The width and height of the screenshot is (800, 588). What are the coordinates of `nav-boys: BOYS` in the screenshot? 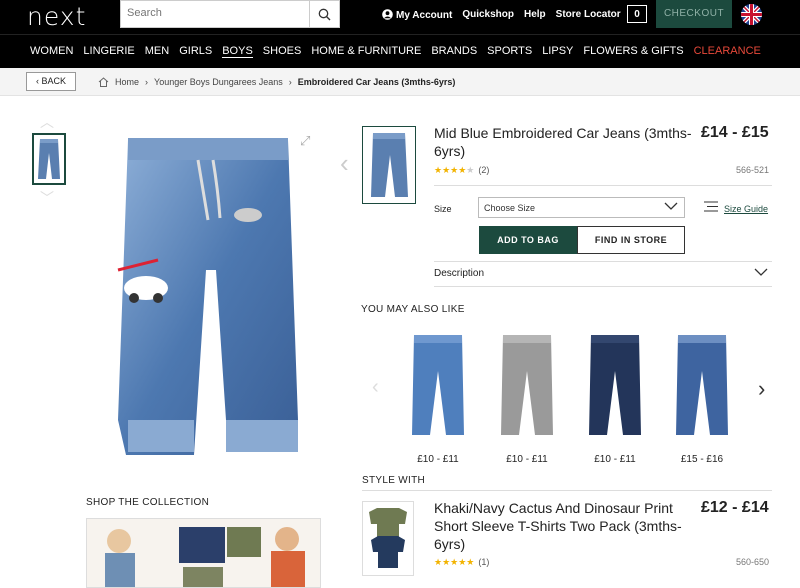 It's located at (237, 51).